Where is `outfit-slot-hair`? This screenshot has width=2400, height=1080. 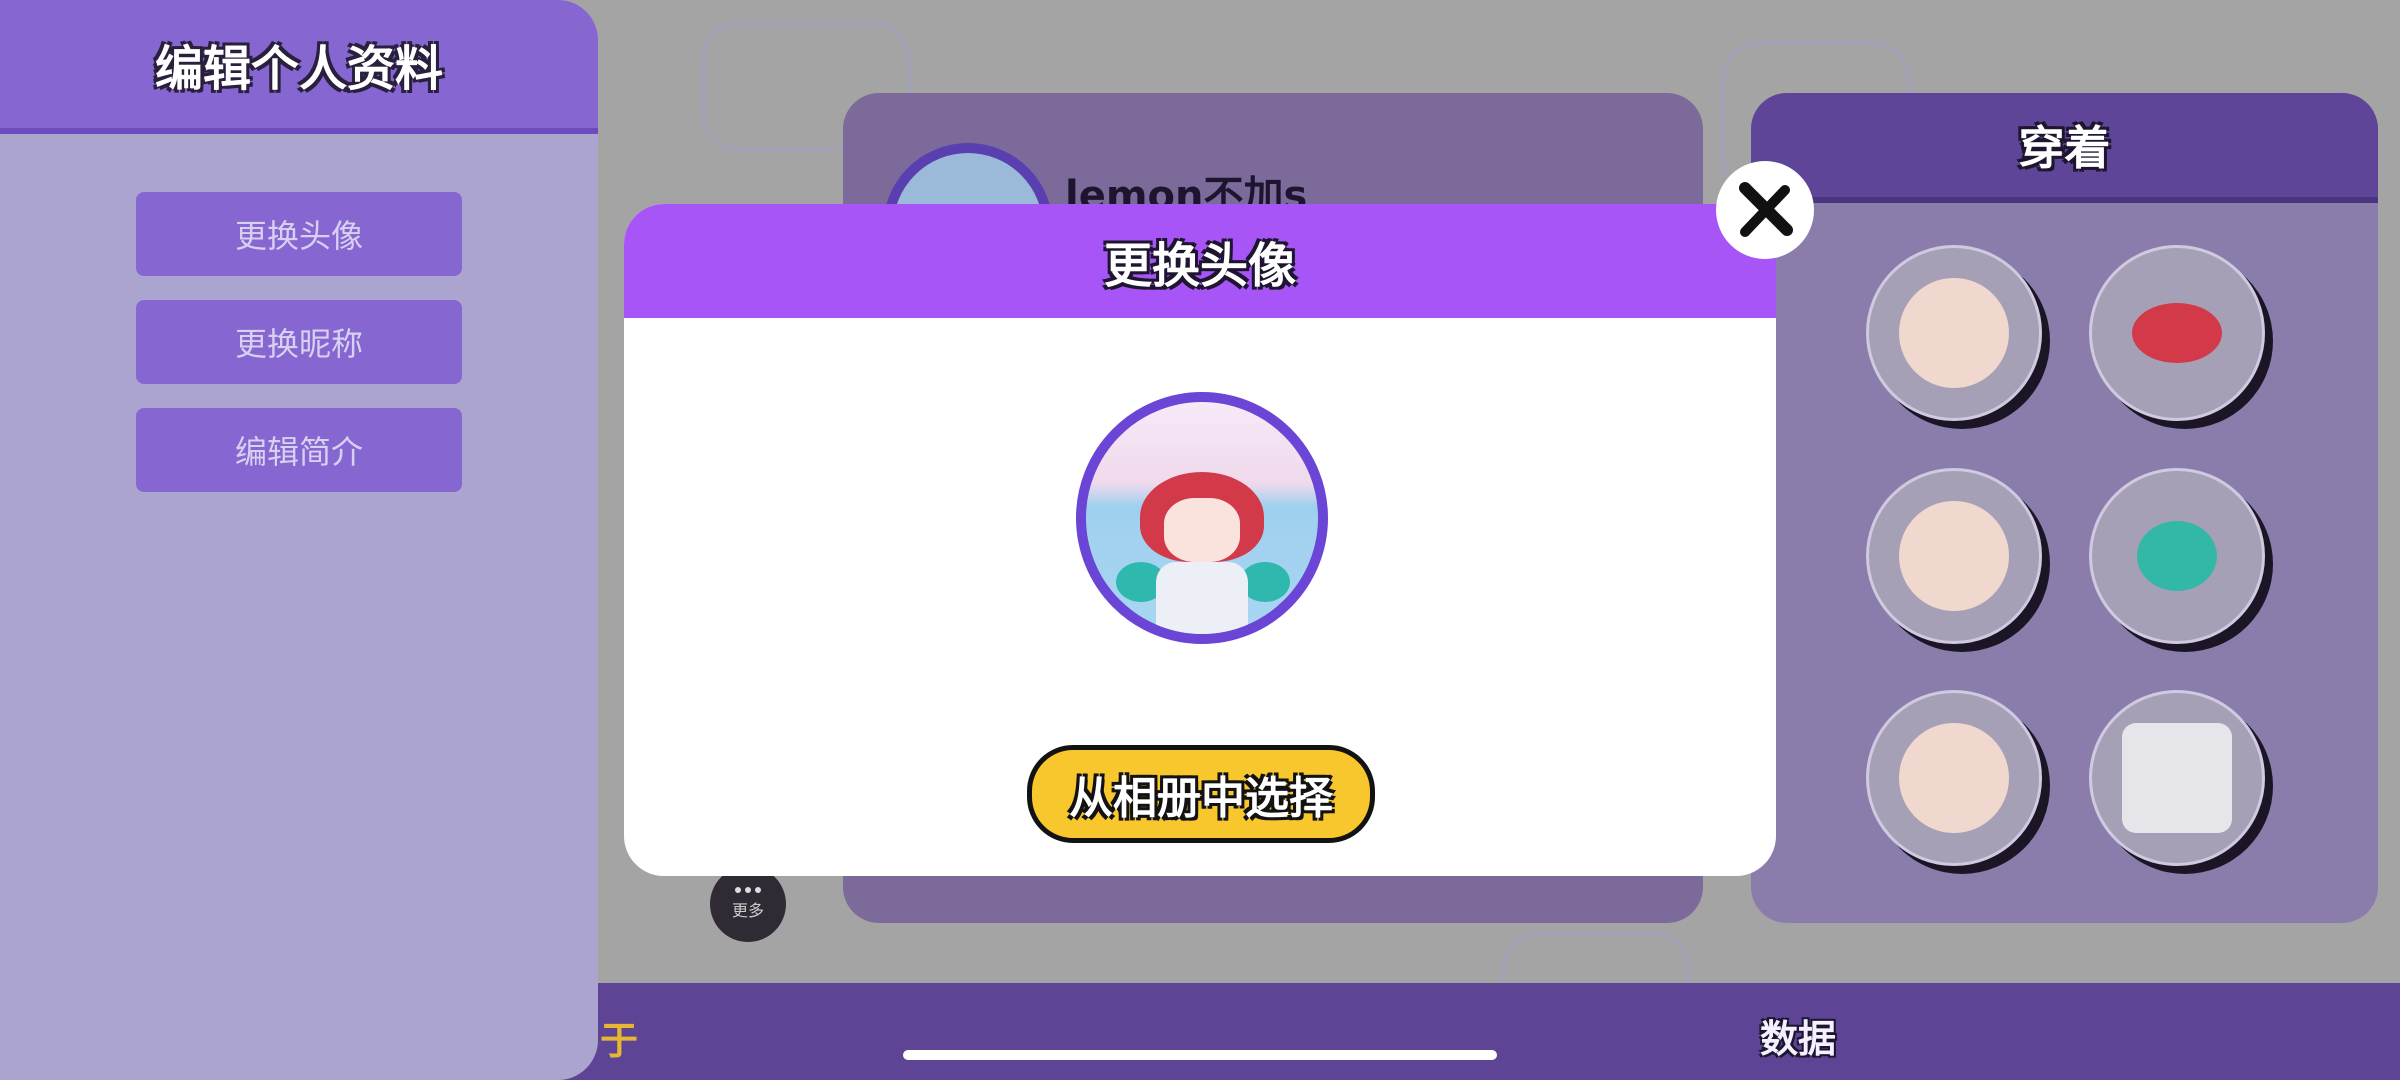 outfit-slot-hair is located at coordinates (2177, 333).